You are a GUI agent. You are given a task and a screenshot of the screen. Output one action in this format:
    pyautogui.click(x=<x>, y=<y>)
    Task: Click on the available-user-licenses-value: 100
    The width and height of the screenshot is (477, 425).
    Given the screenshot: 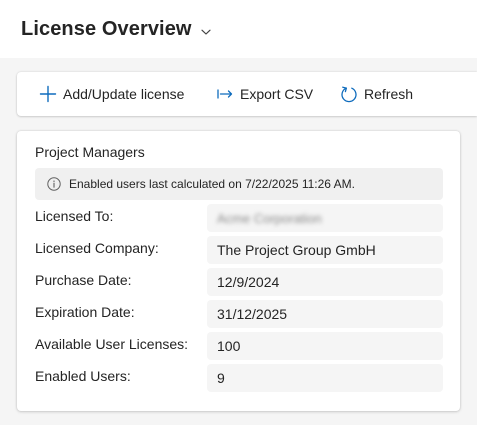 What is the action you would take?
    pyautogui.click(x=325, y=346)
    